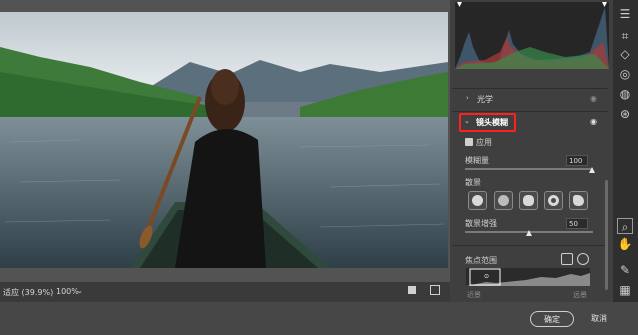 This screenshot has height=335, width=638. I want to click on bokeh-shape-blade-button, so click(528, 200).